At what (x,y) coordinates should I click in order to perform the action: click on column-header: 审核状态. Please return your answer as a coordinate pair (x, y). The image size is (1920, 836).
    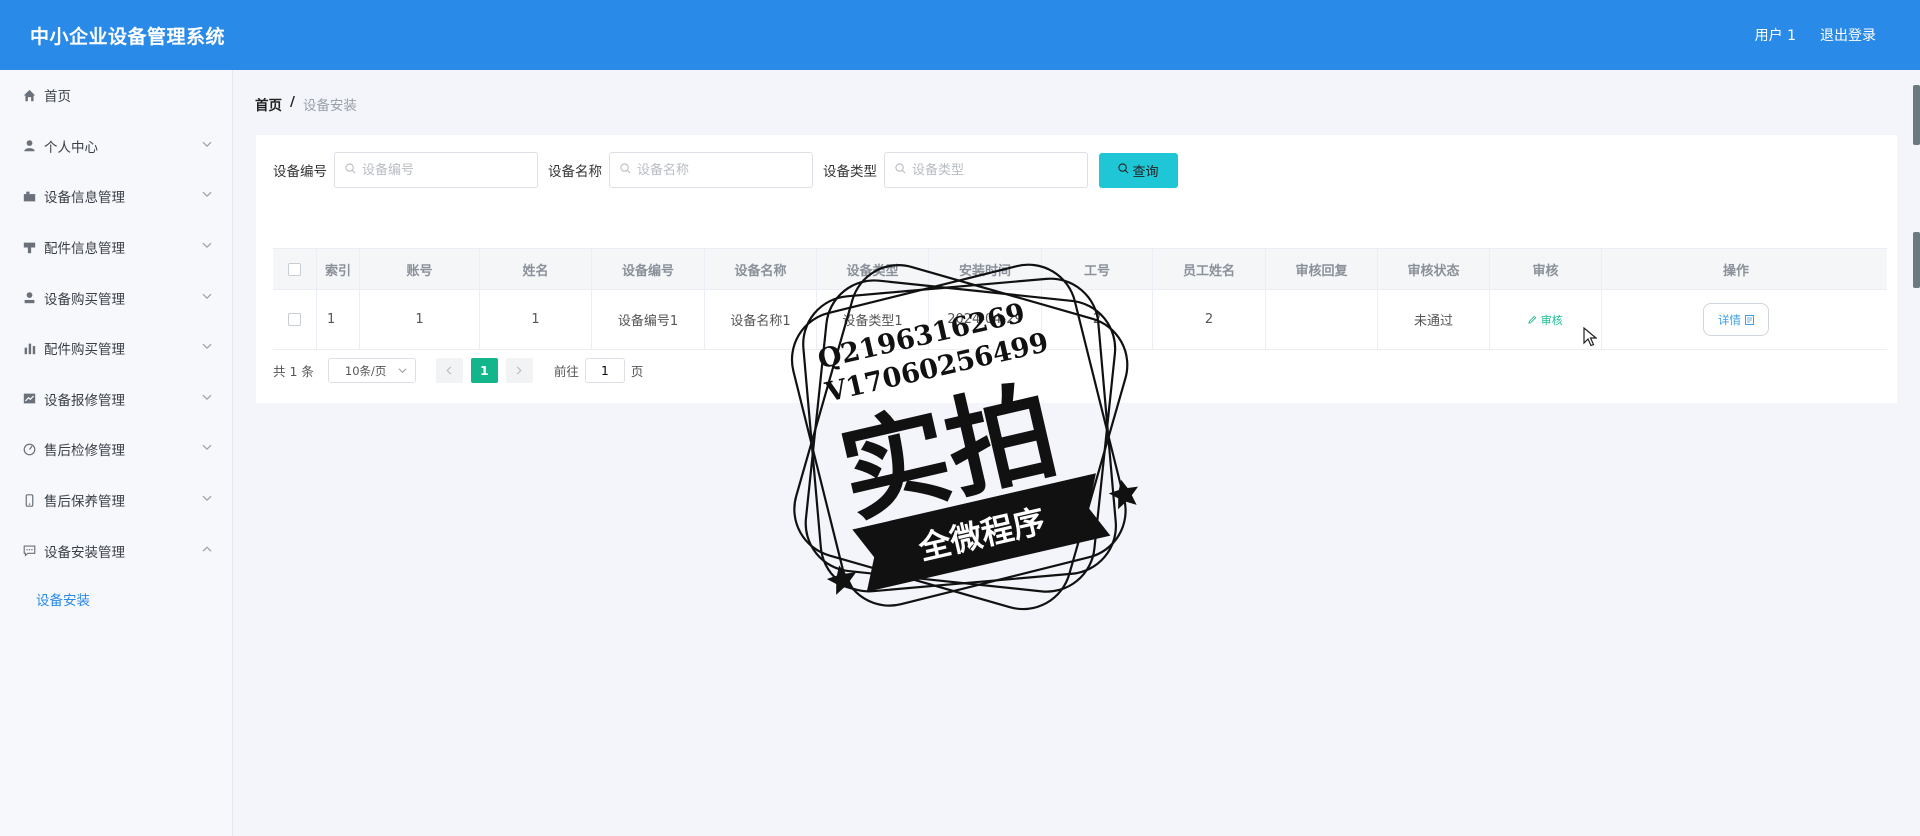
    Looking at the image, I should click on (1434, 269).